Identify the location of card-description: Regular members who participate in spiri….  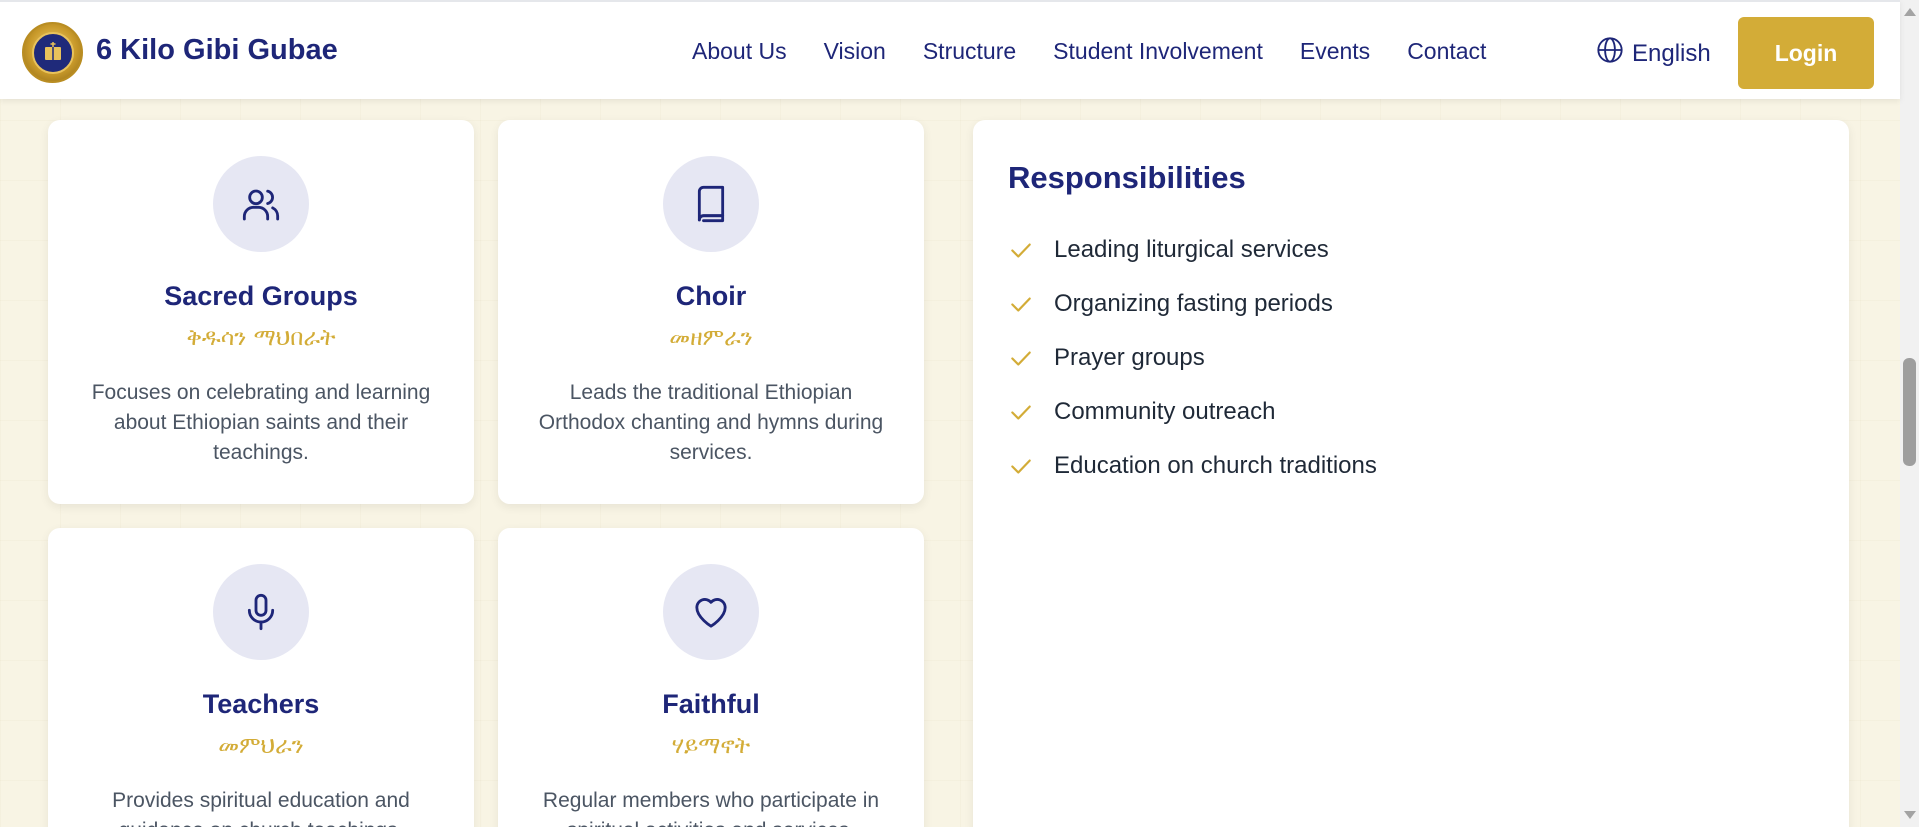
(711, 808).